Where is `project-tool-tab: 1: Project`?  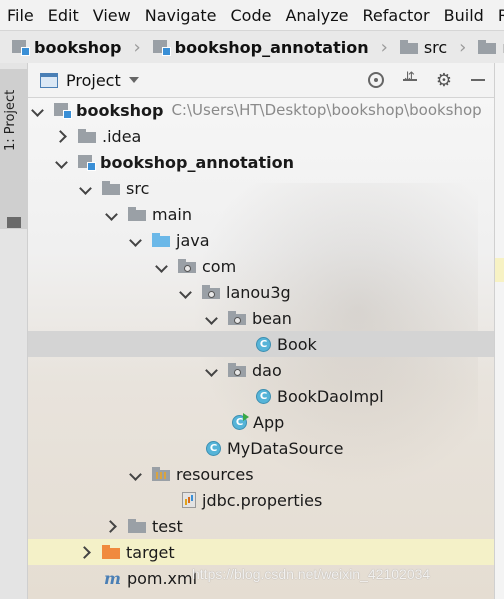
project-tool-tab: 1: Project is located at coordinates (13, 149).